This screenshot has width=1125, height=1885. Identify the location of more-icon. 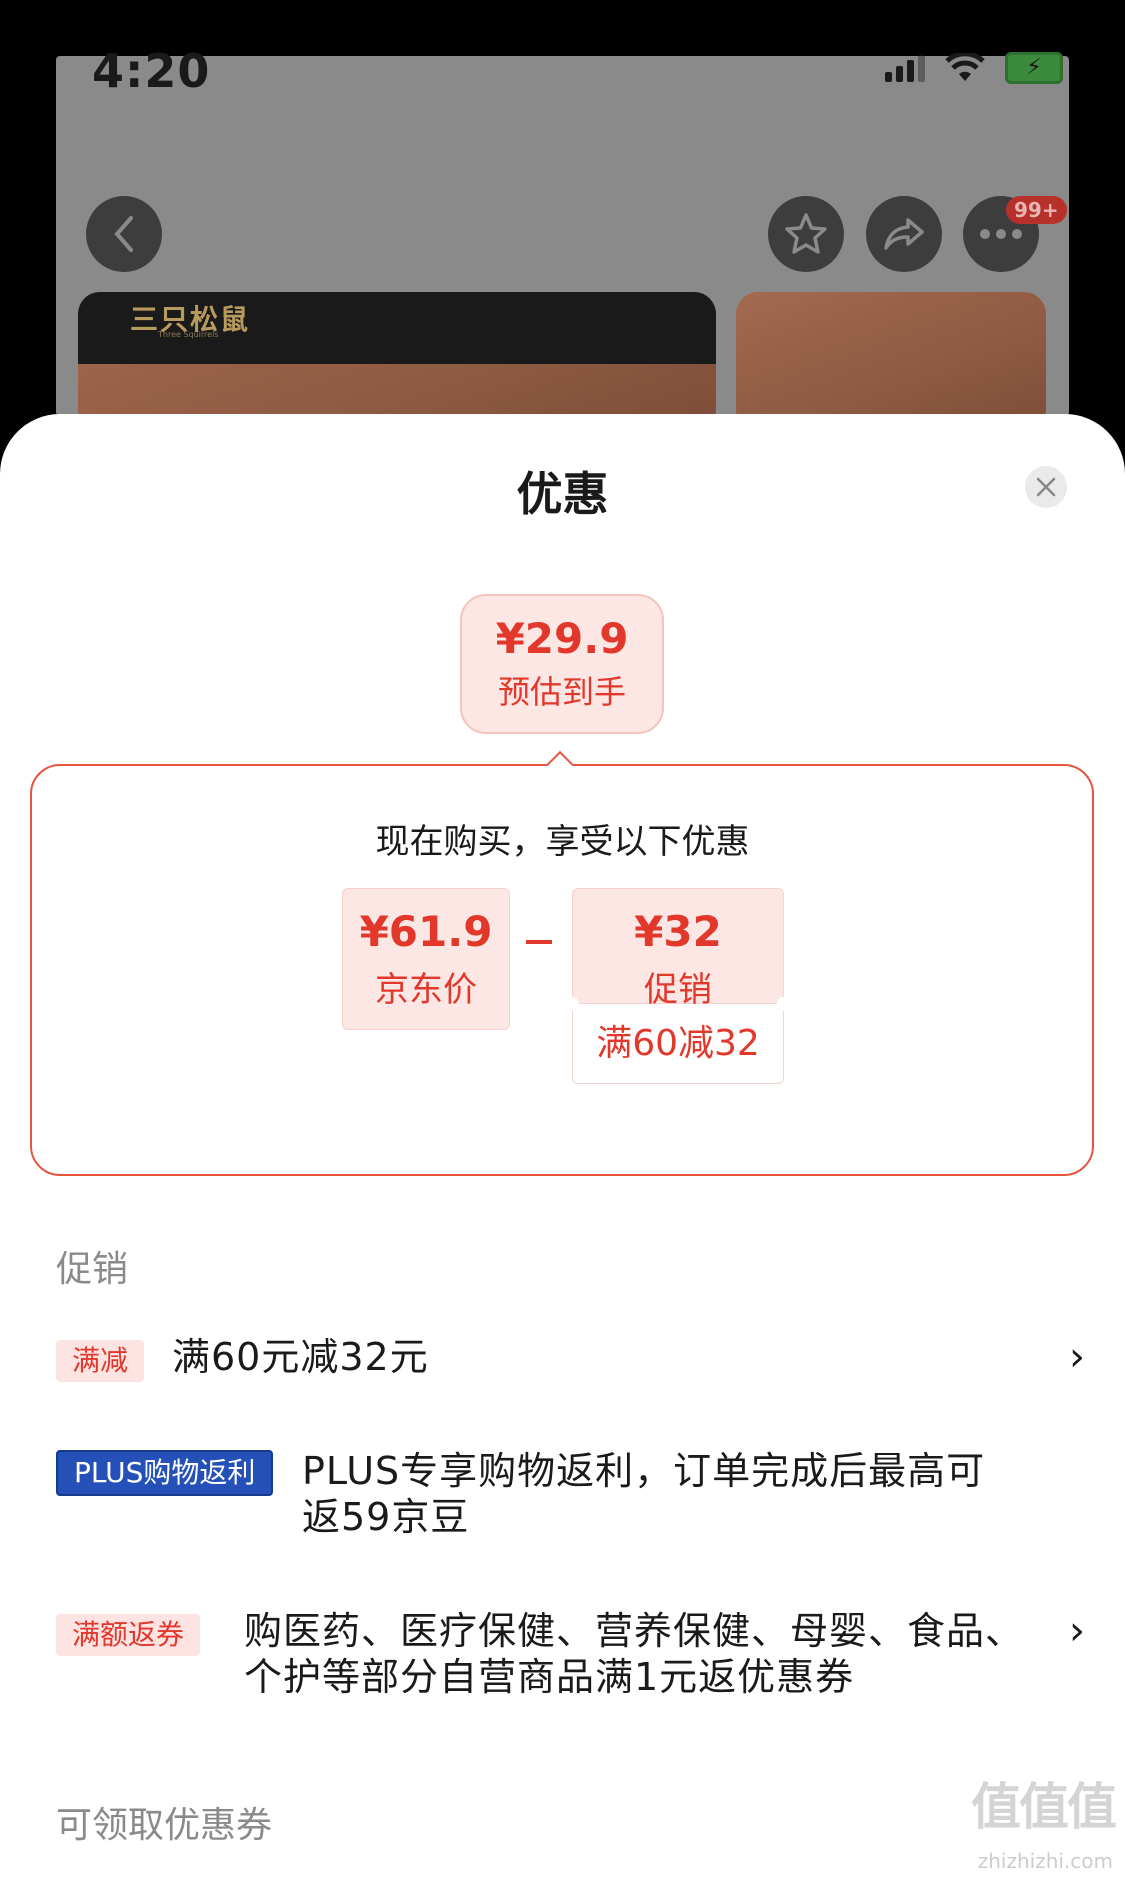
(1001, 234).